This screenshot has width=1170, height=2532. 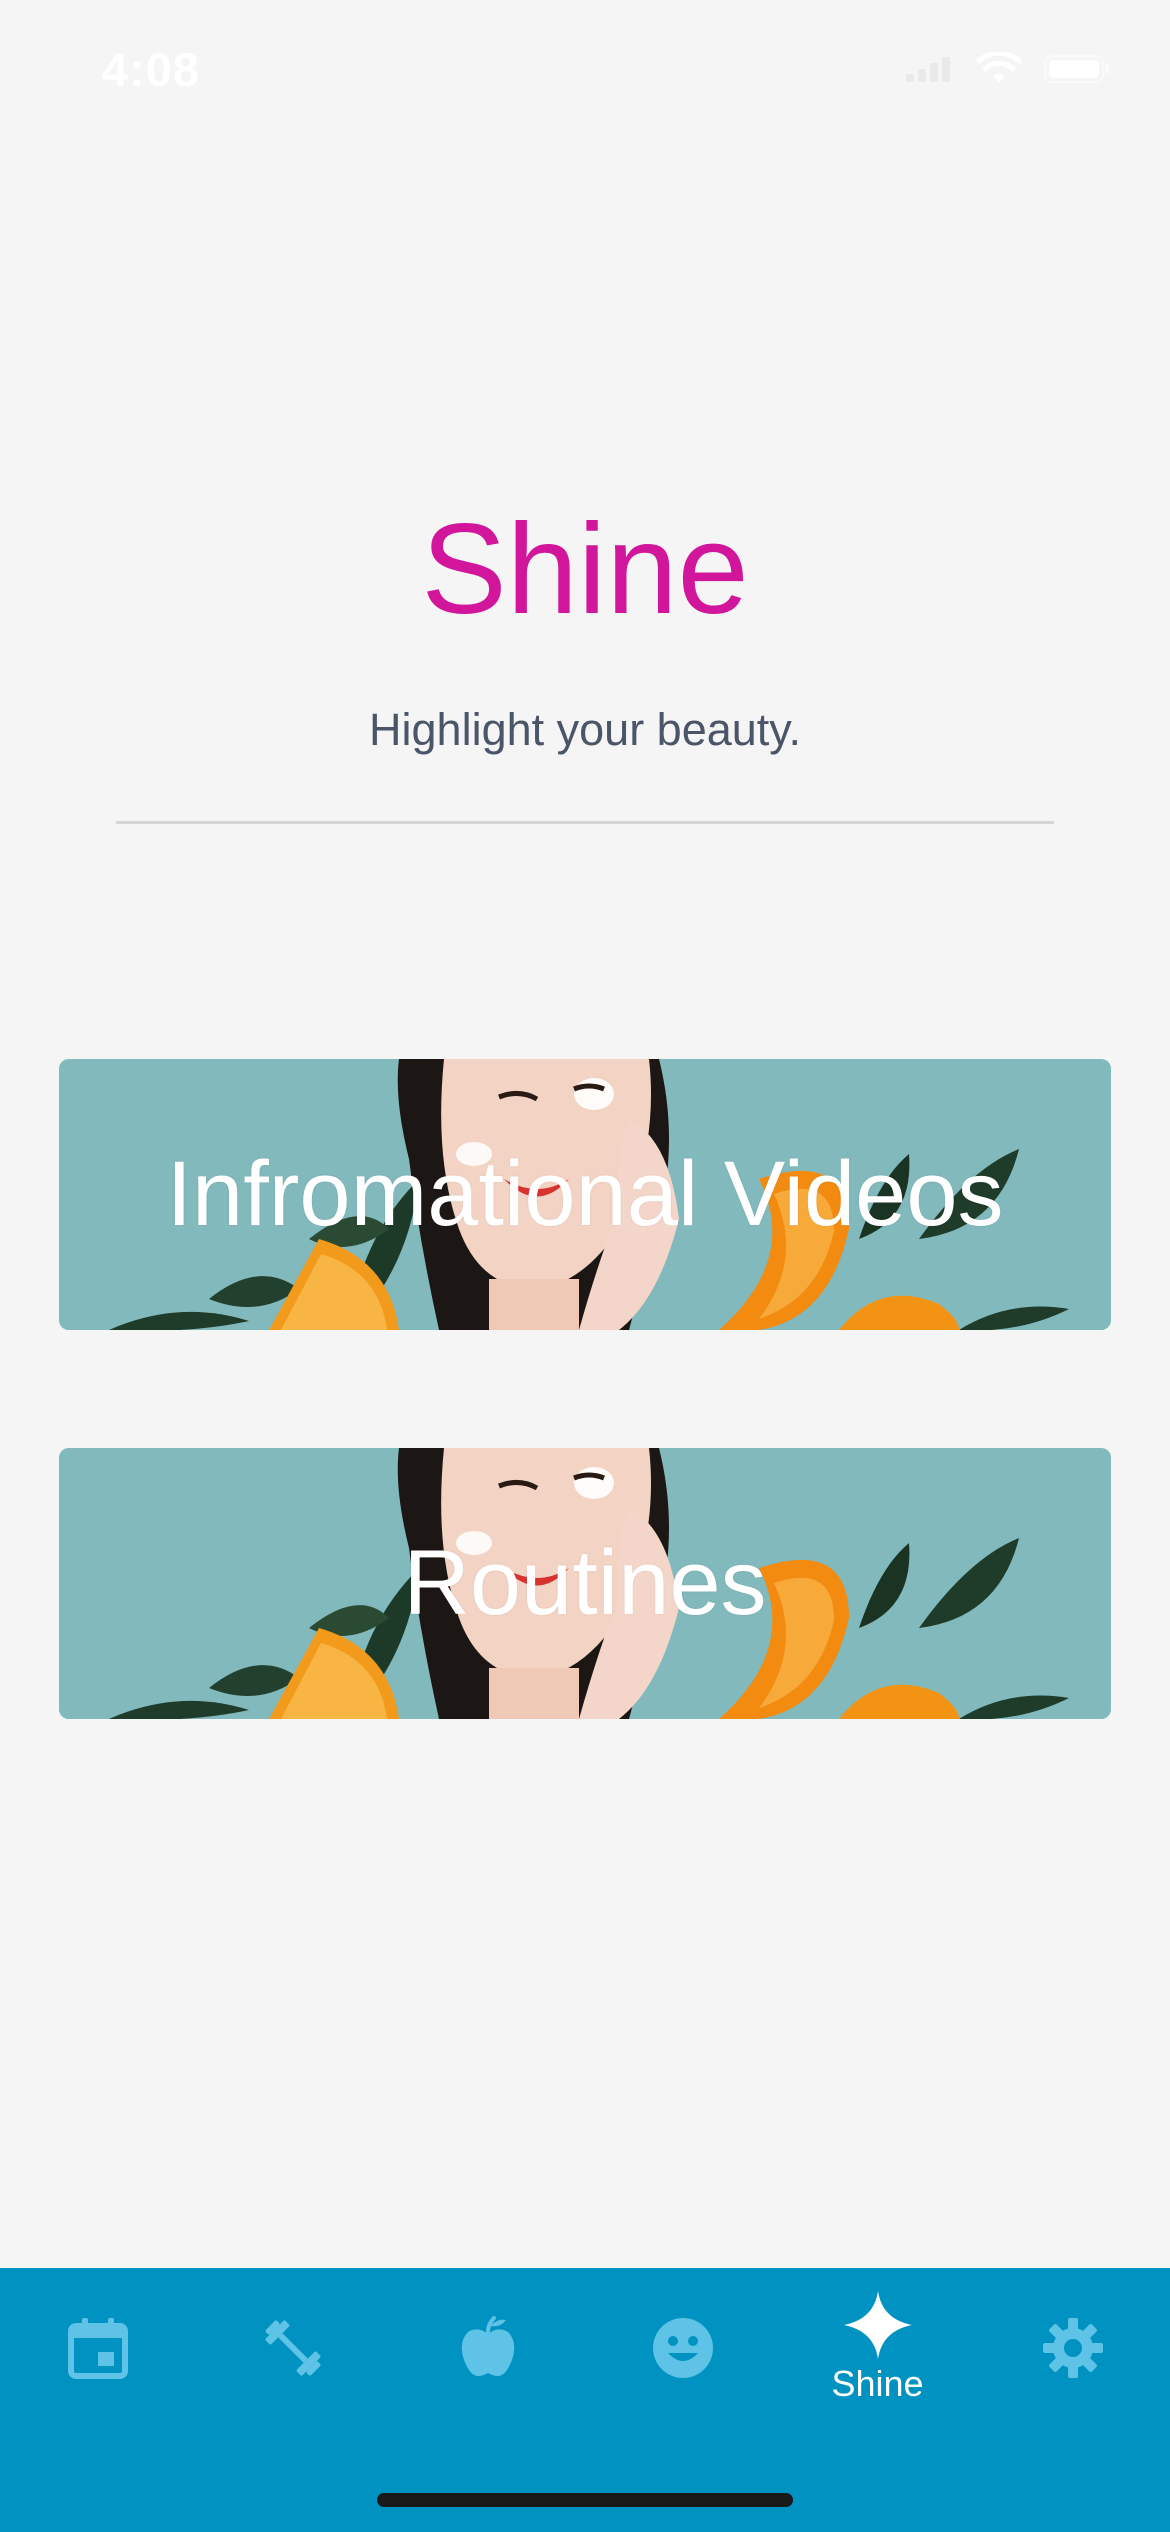 I want to click on sparkle-icon, so click(x=877, y=2325).